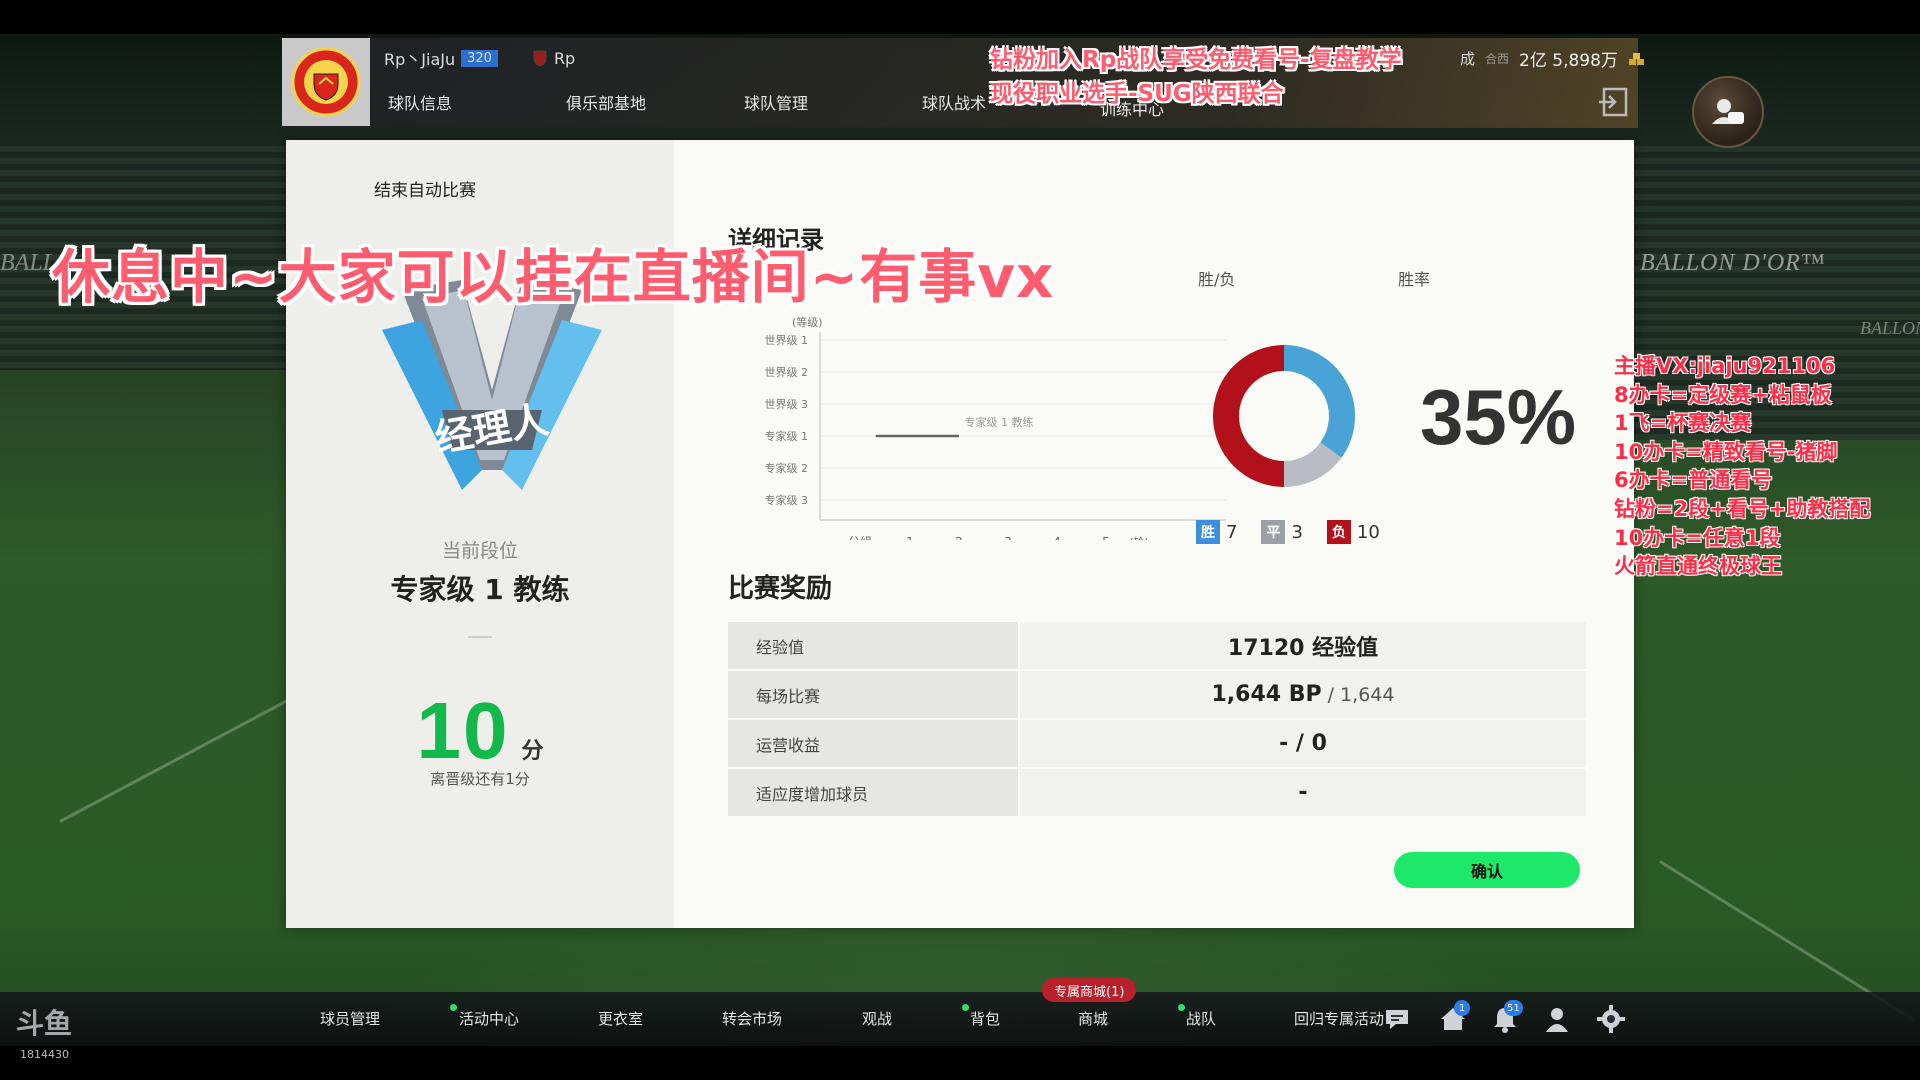 Image resolution: width=1920 pixels, height=1080 pixels. I want to click on letterbox-top, so click(960, 17).